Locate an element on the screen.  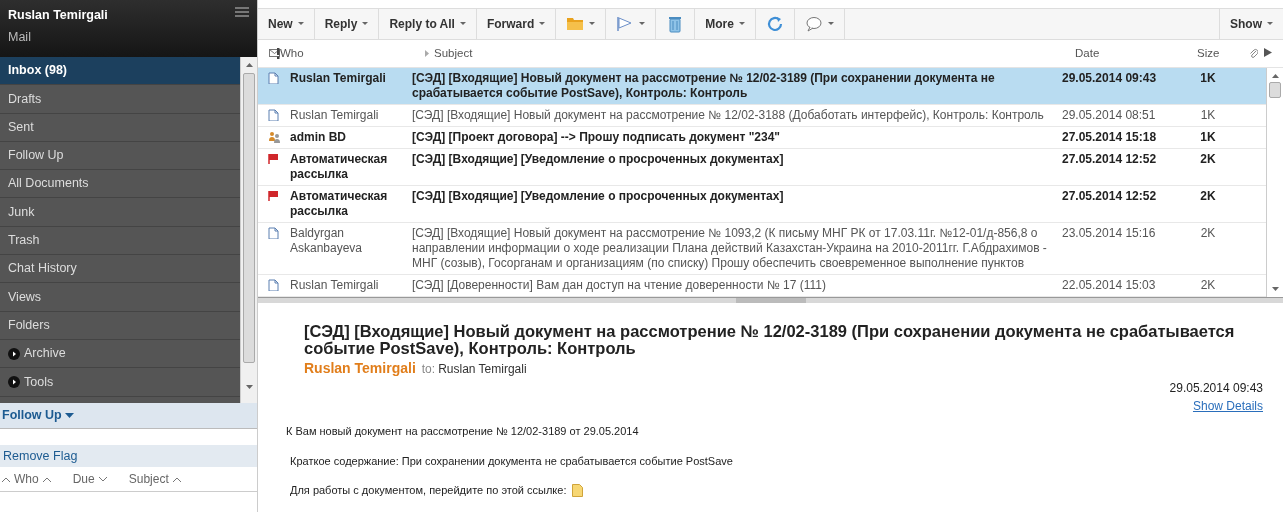
message-date: 22.05.2014 15:03 is located at coordinates (1109, 284).